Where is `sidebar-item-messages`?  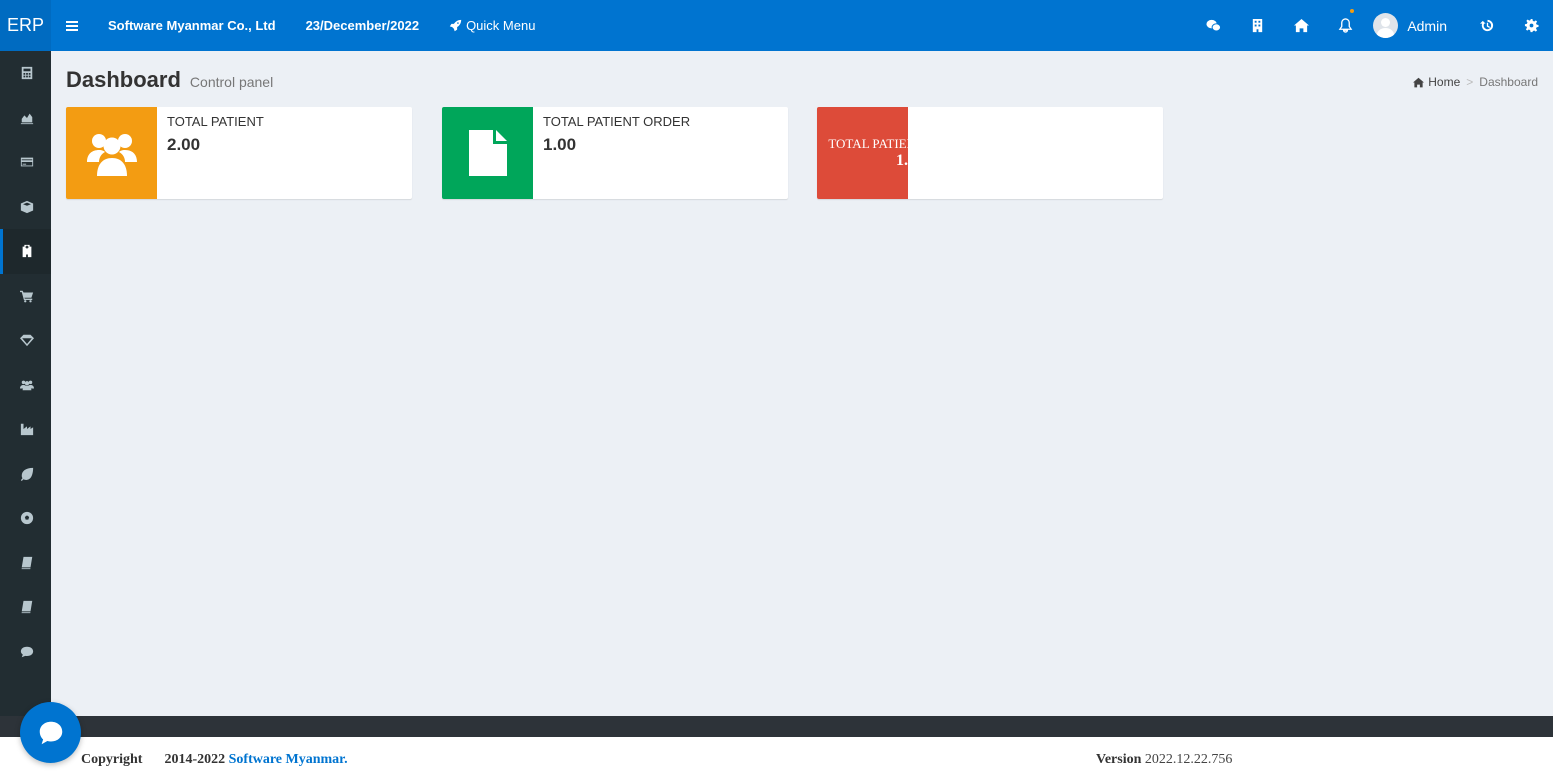
sidebar-item-messages is located at coordinates (25, 652).